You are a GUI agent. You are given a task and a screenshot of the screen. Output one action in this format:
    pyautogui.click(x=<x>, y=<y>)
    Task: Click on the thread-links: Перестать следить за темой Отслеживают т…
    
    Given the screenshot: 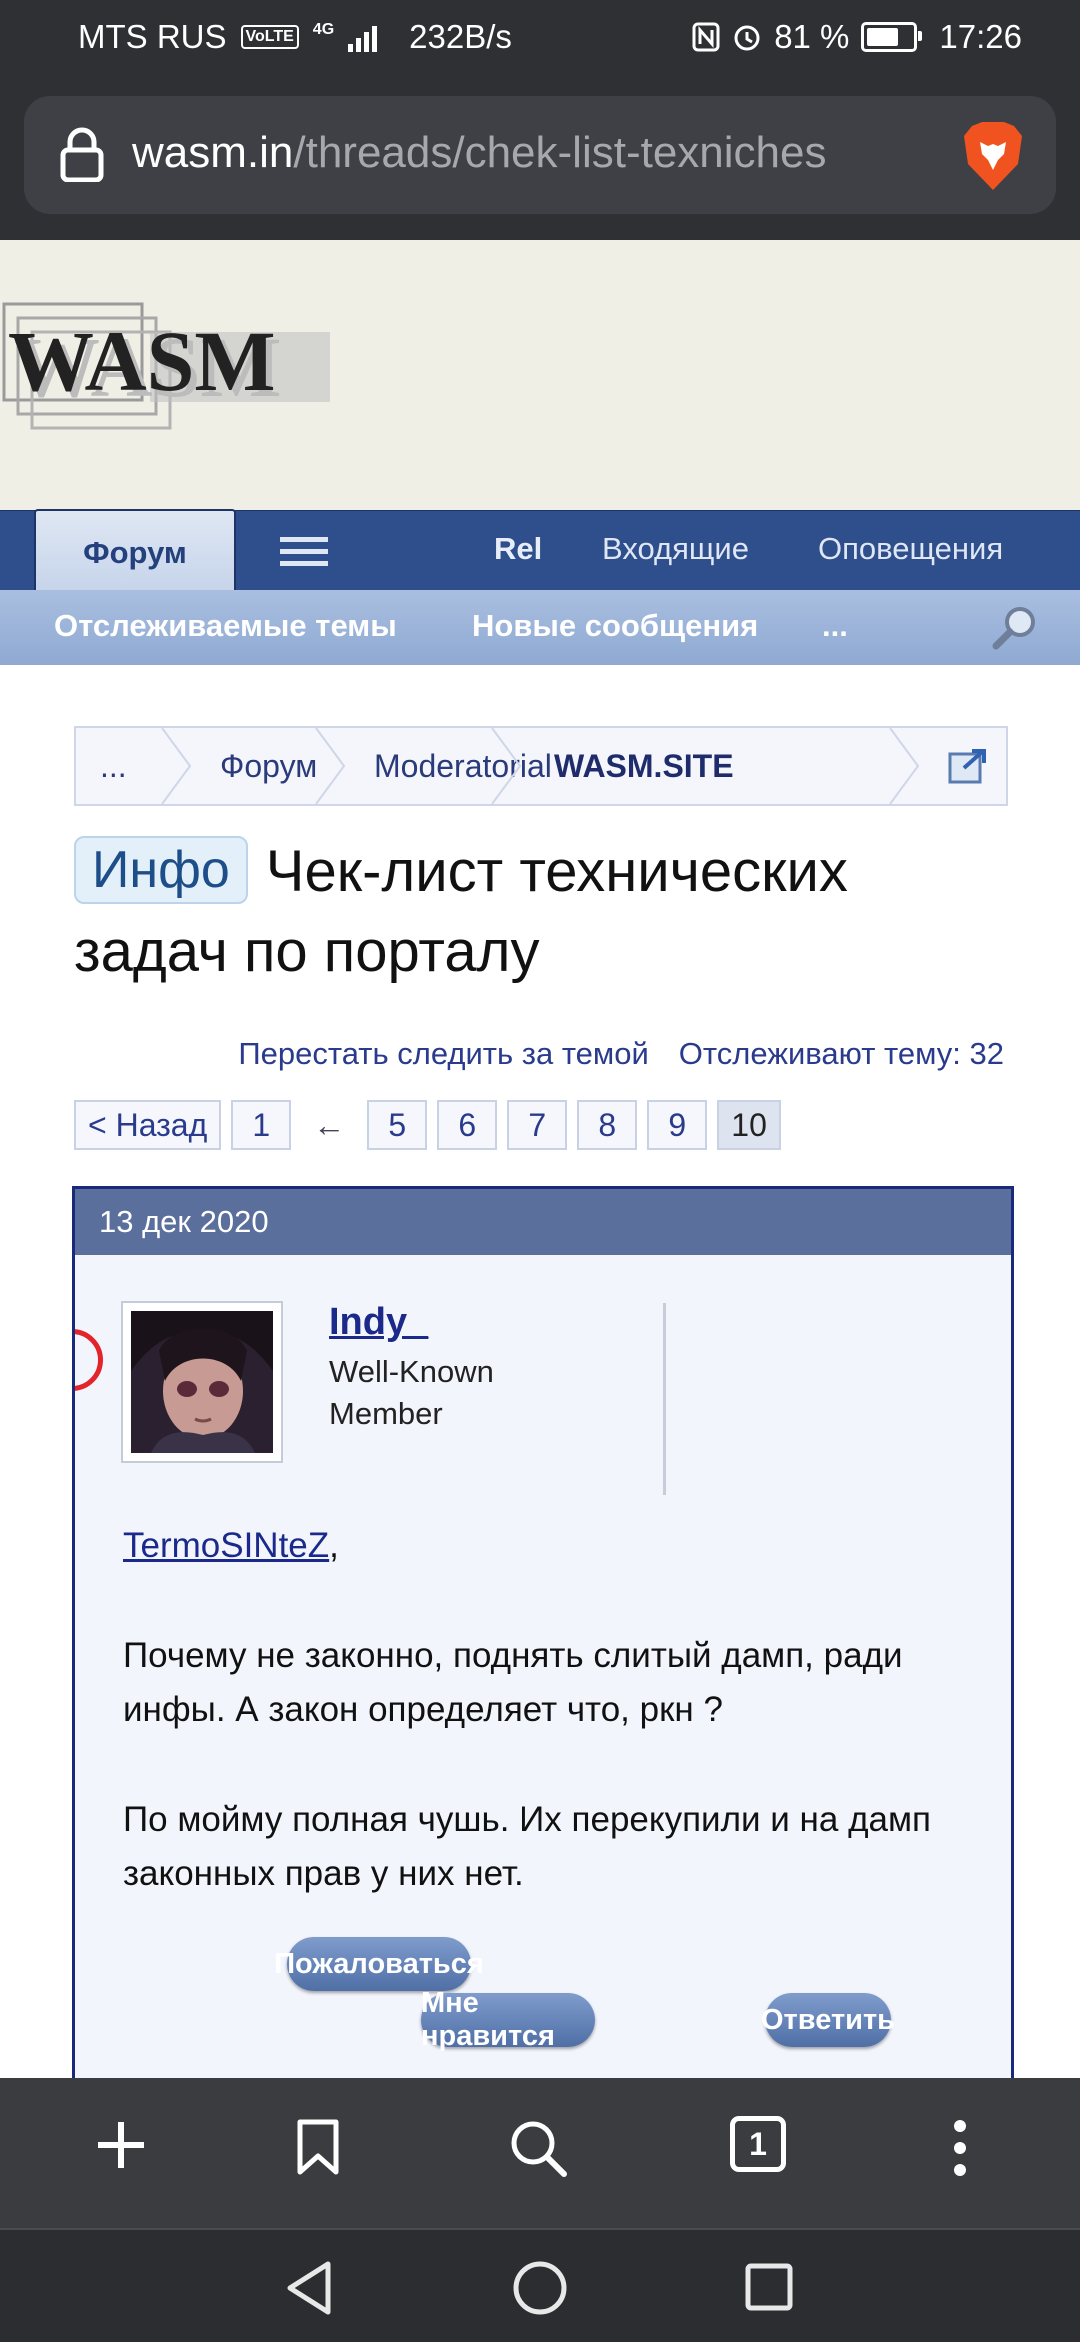 What is the action you would take?
    pyautogui.click(x=621, y=1054)
    